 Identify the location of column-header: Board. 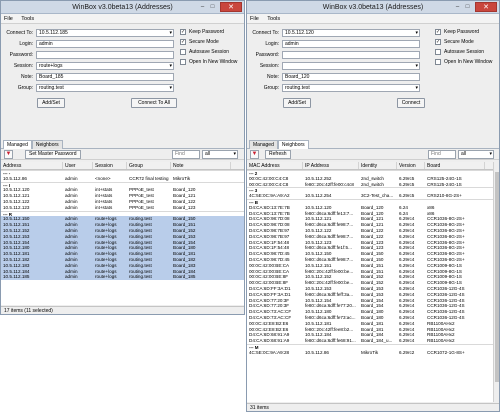
(455, 165).